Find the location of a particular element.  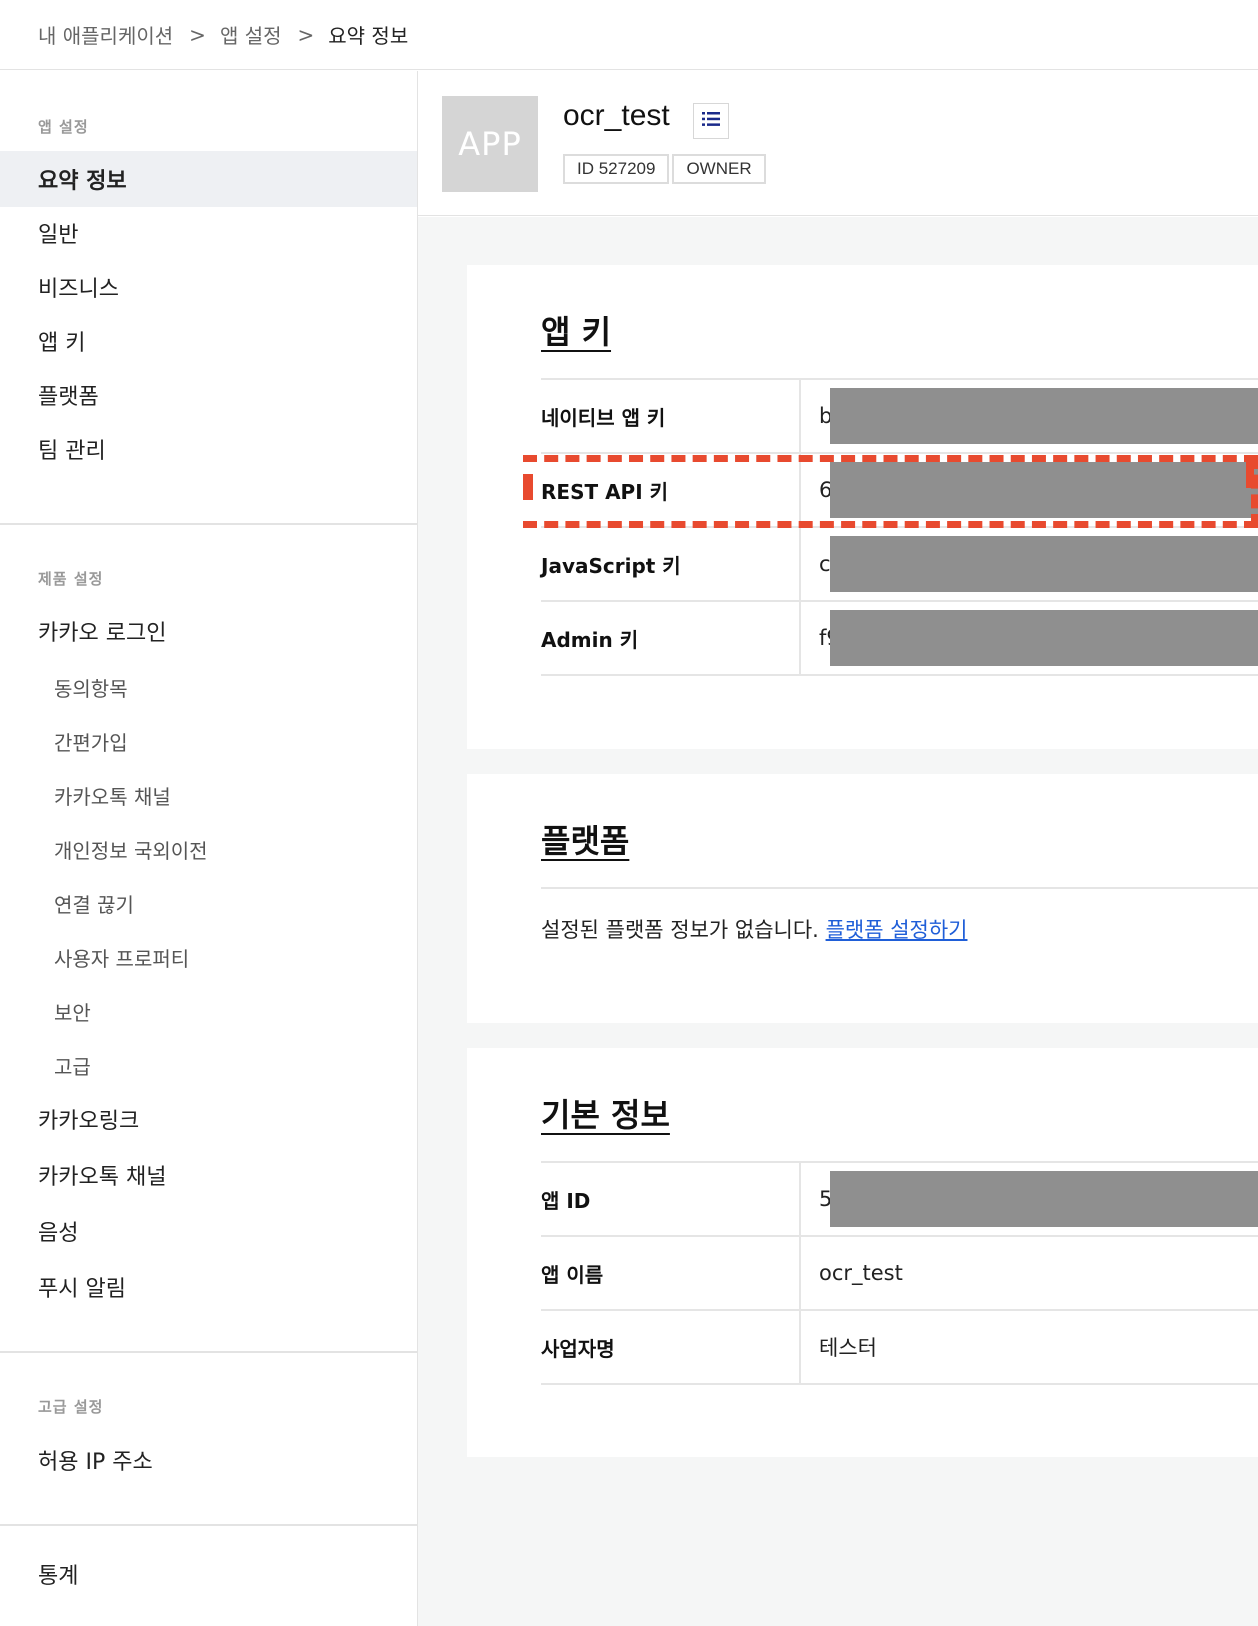

table-row: Admin 키 f9 is located at coordinates (899, 639).